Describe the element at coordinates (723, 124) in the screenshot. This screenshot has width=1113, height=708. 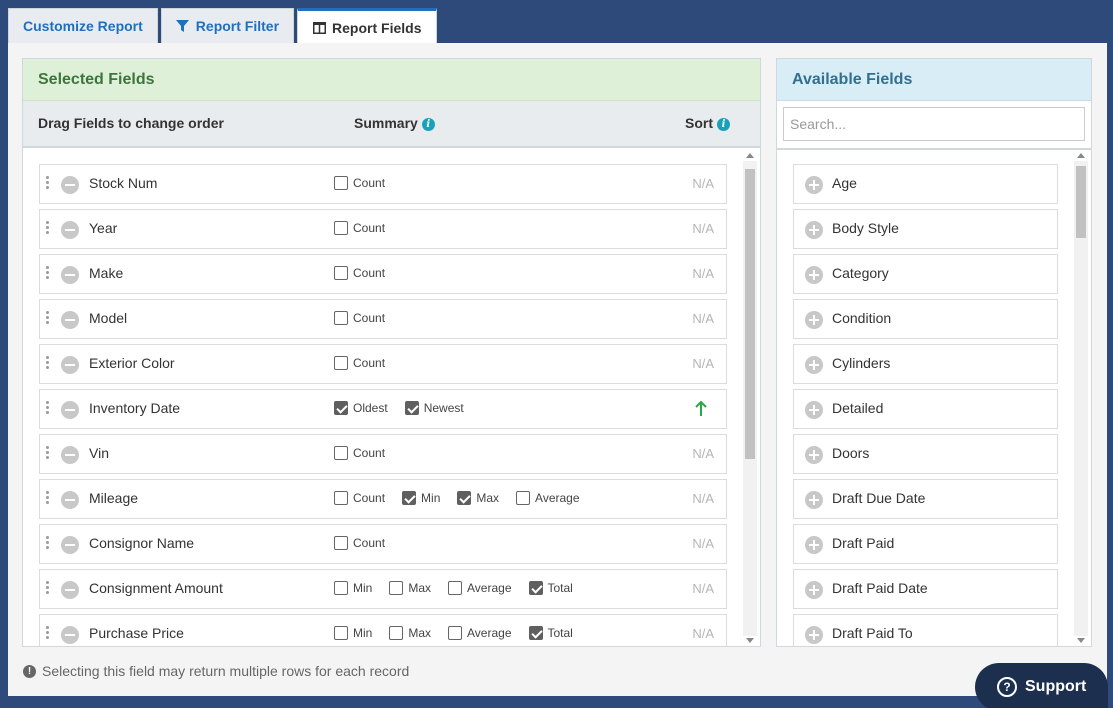
I see `sort-info-icon: i` at that location.